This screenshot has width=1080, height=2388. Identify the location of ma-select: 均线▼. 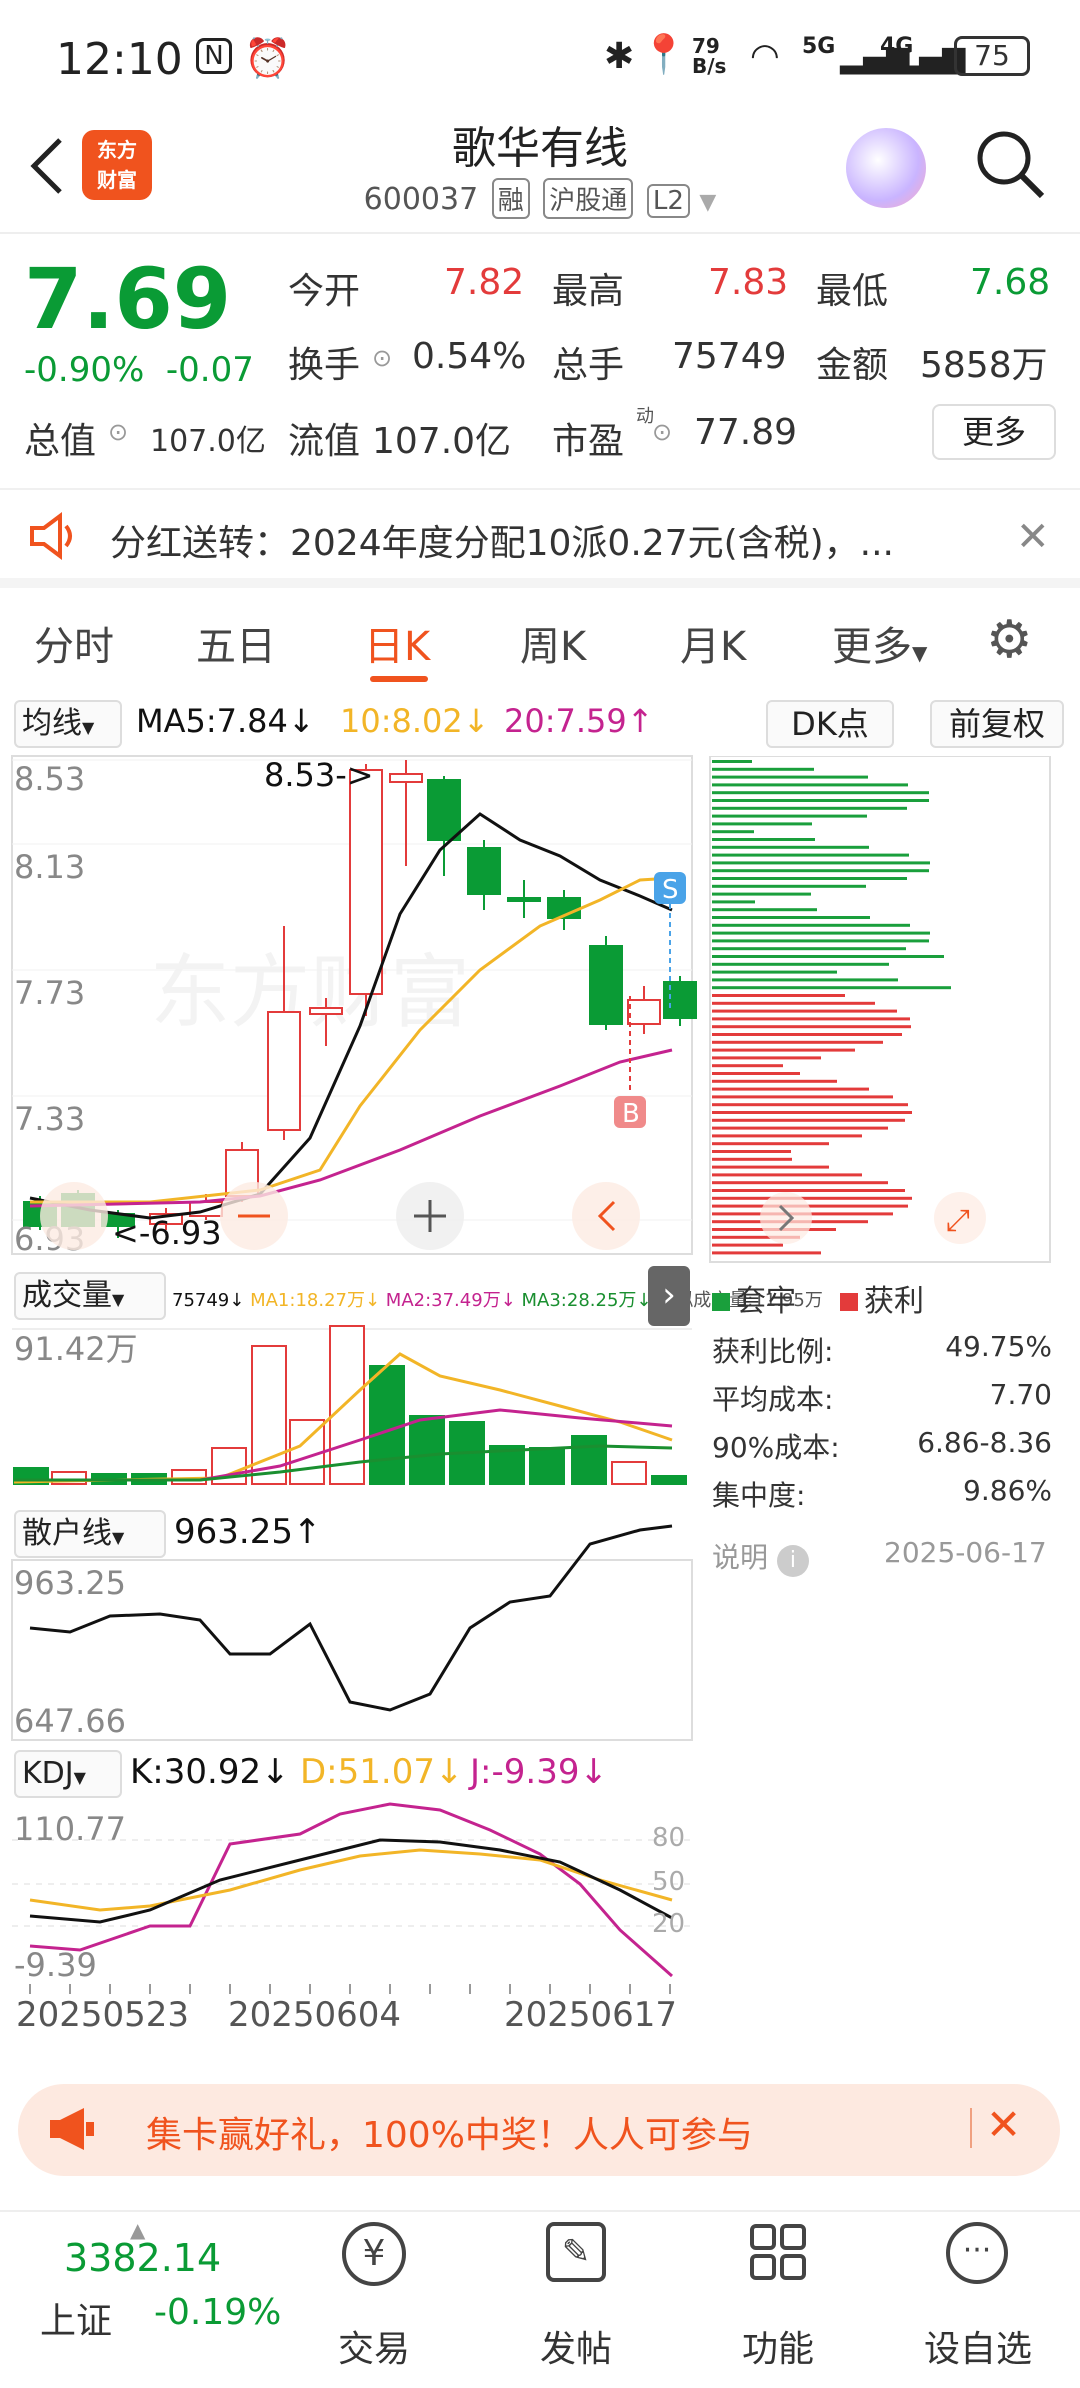
(68, 724).